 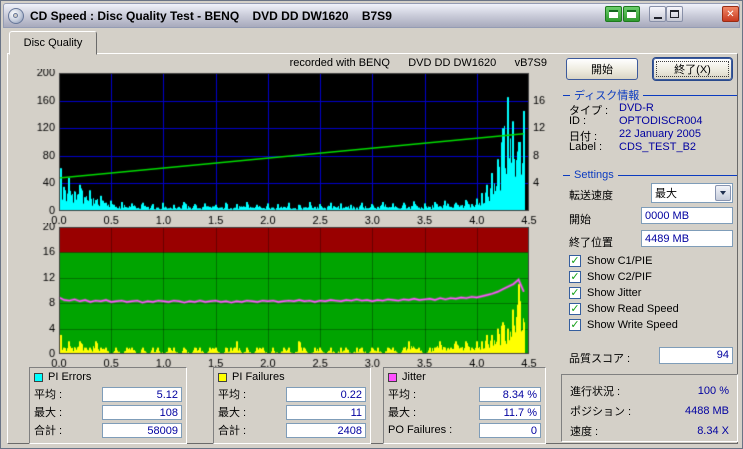 I want to click on start-position-label: 開始, so click(x=580, y=220).